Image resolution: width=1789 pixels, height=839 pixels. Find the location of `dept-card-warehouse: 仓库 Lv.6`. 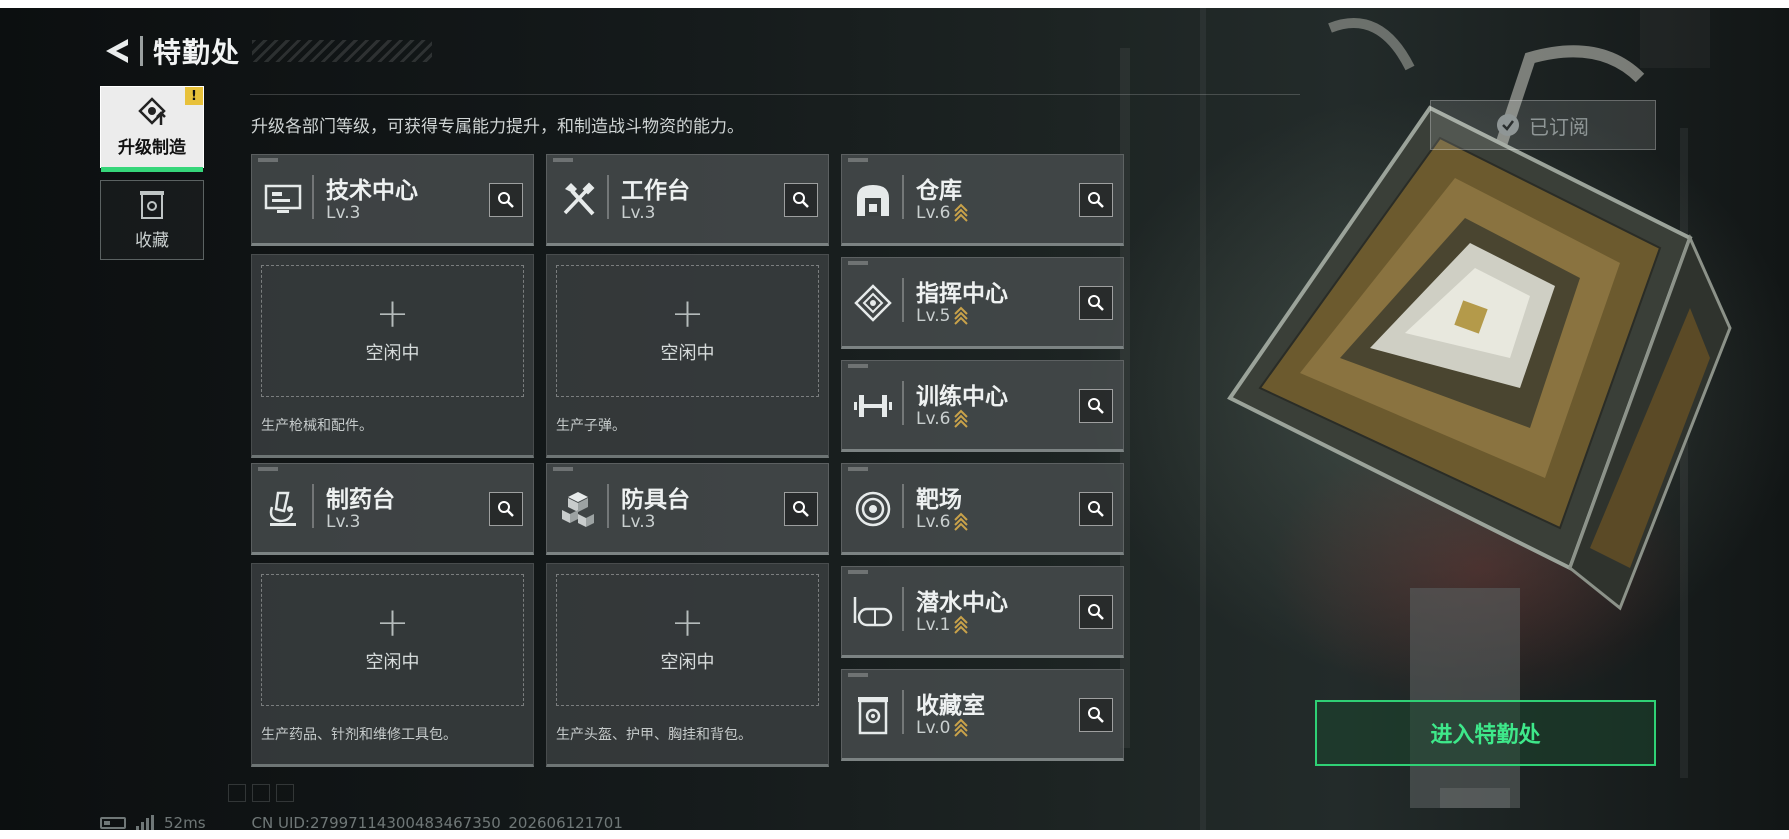

dept-card-warehouse: 仓库 Lv.6 is located at coordinates (982, 200).